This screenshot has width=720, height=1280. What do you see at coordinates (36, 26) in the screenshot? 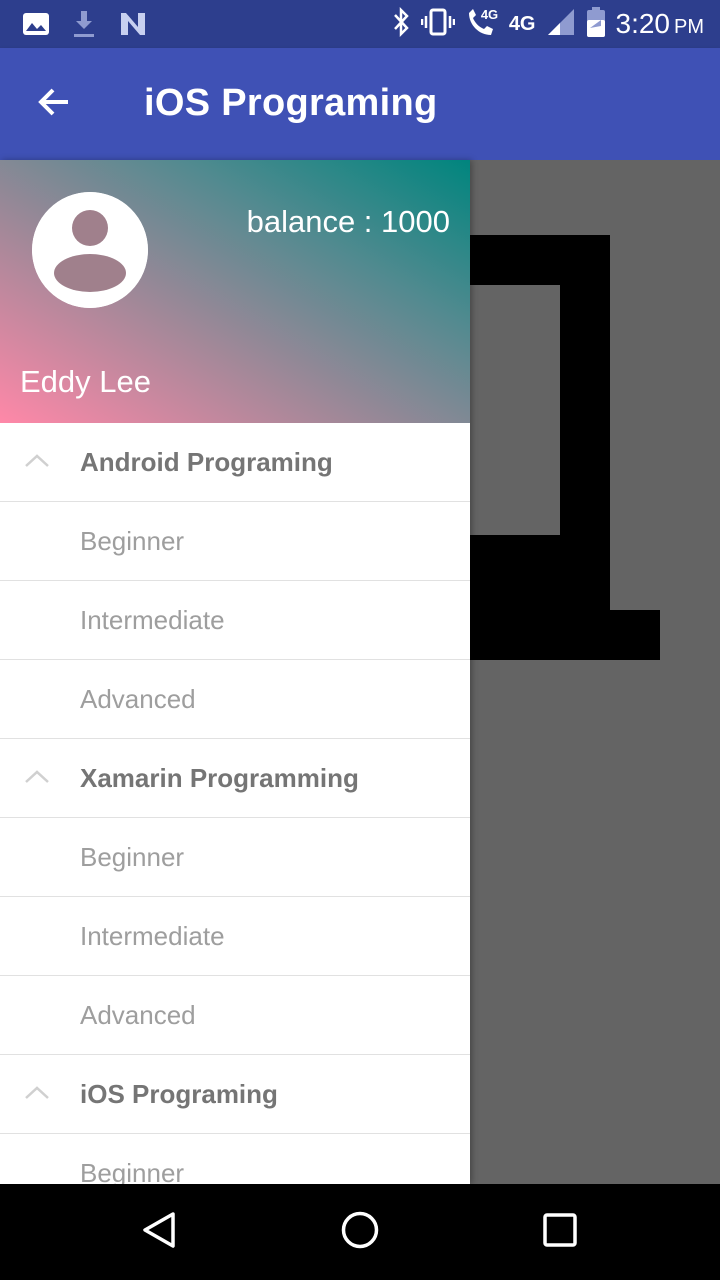
I see `image-icon` at bounding box center [36, 26].